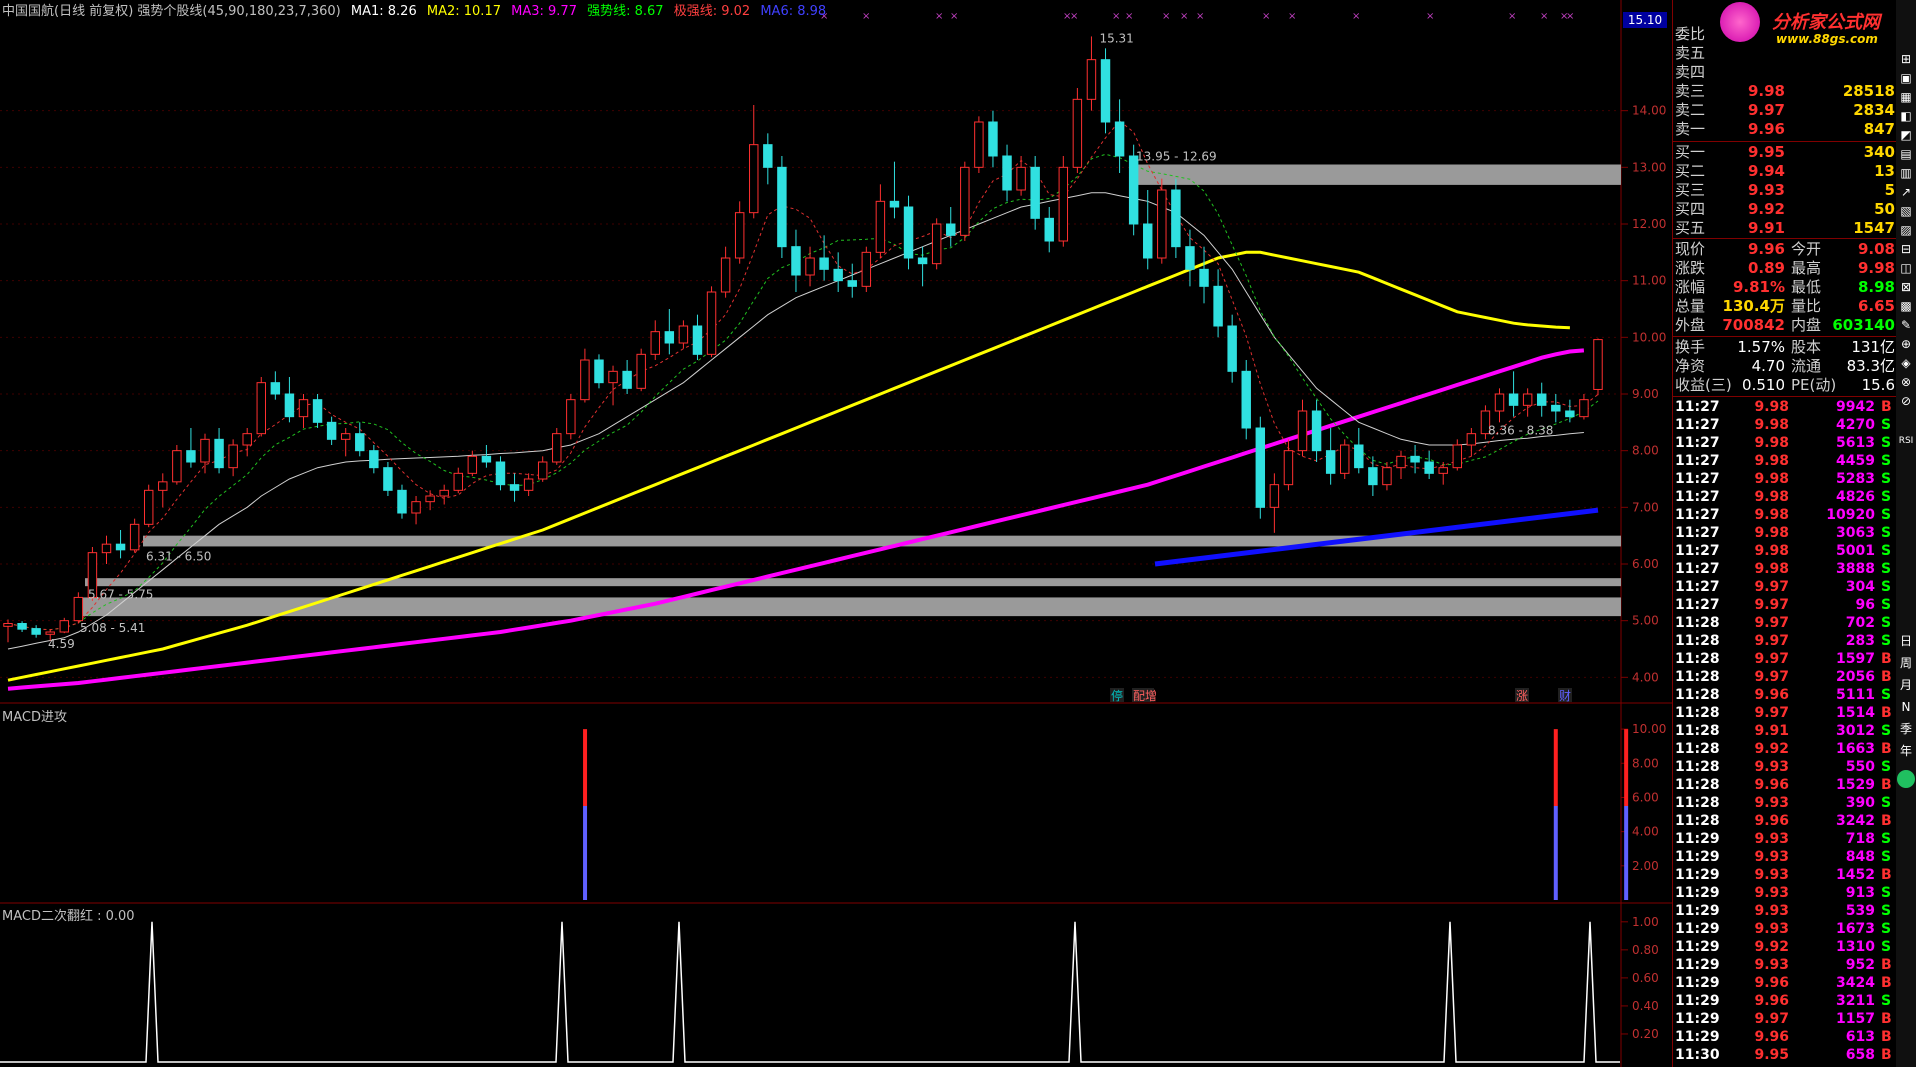 The height and width of the screenshot is (1067, 1916). I want to click on tick-row: 11:29 9.92 1310 S, so click(1785, 947).